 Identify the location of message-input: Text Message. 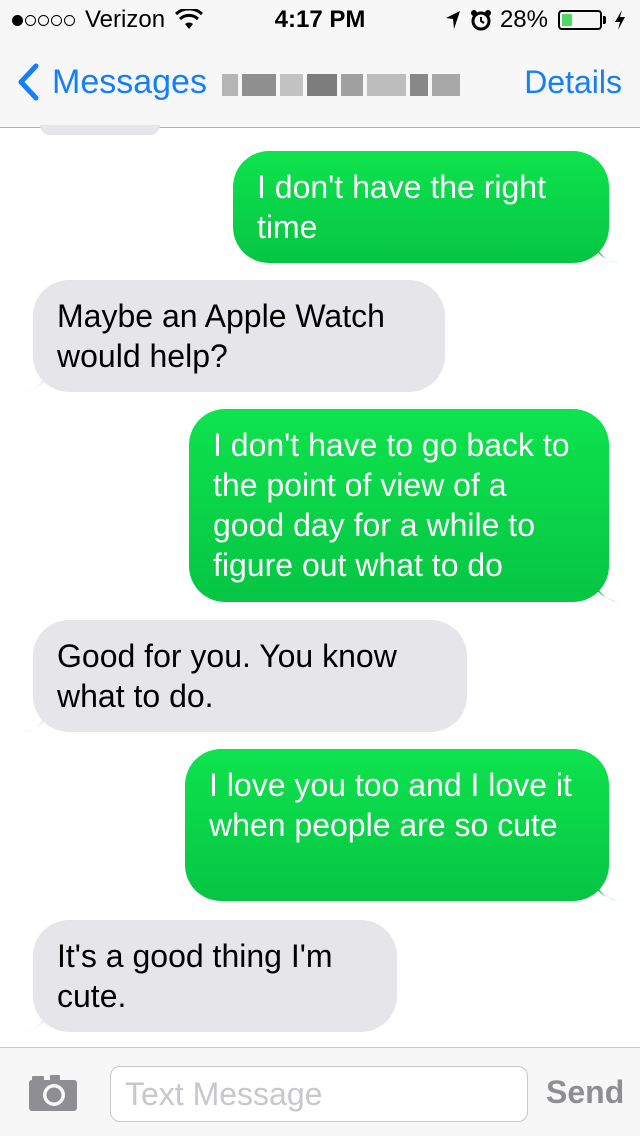
(319, 1094).